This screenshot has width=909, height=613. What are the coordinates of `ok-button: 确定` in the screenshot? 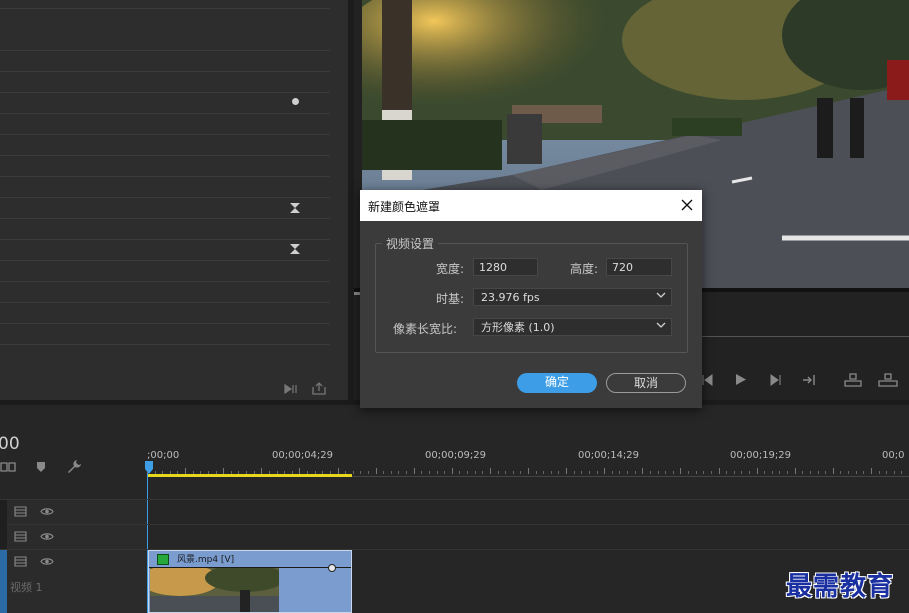 It's located at (557, 383).